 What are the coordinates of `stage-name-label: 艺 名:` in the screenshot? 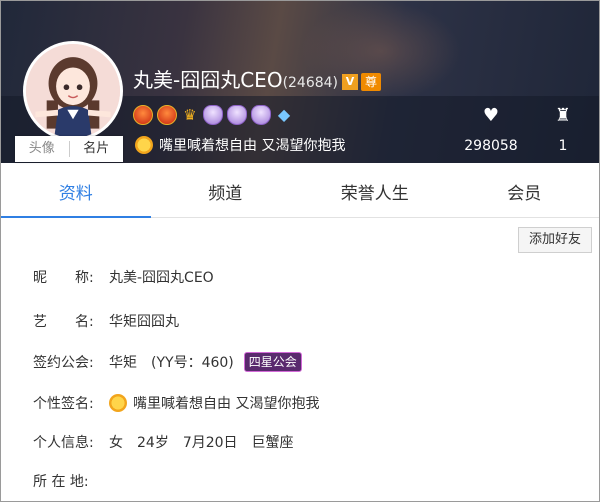 It's located at (63, 322).